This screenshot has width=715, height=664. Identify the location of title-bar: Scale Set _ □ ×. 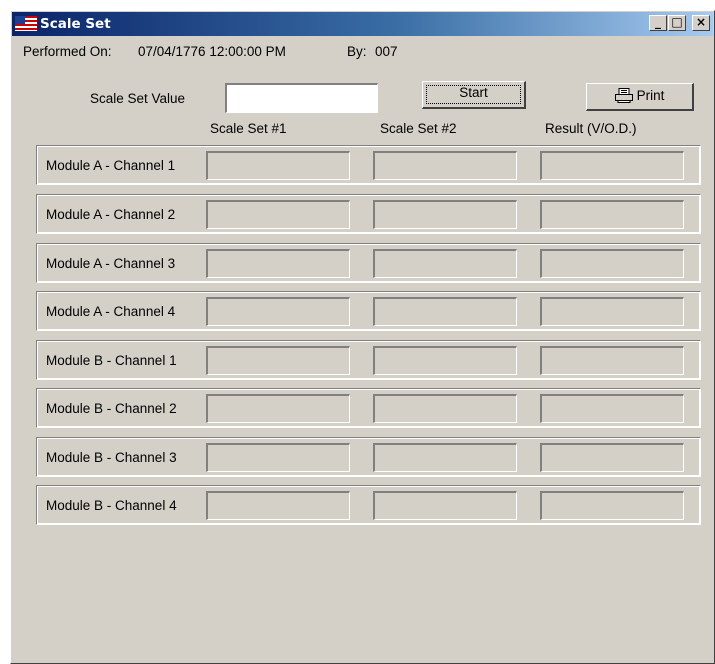
(362, 24).